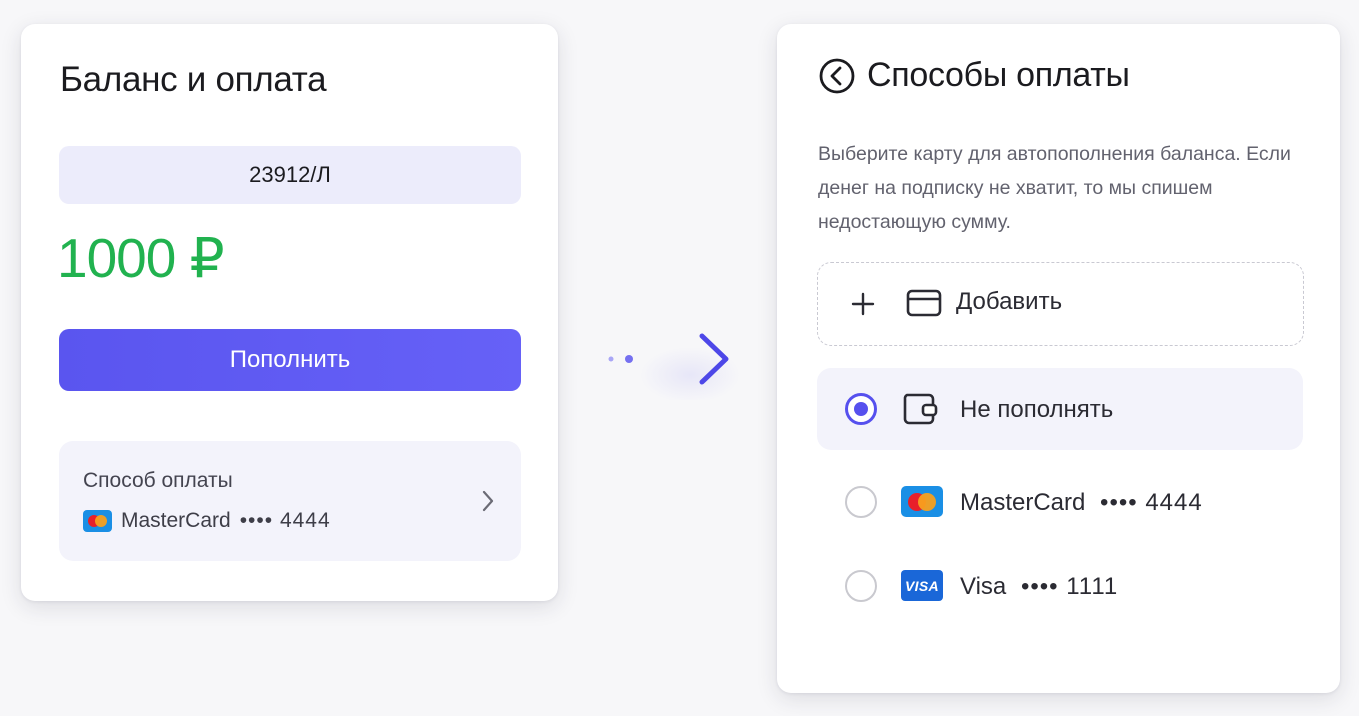  What do you see at coordinates (290, 360) in the screenshot?
I see `topup-button: Пополнить` at bounding box center [290, 360].